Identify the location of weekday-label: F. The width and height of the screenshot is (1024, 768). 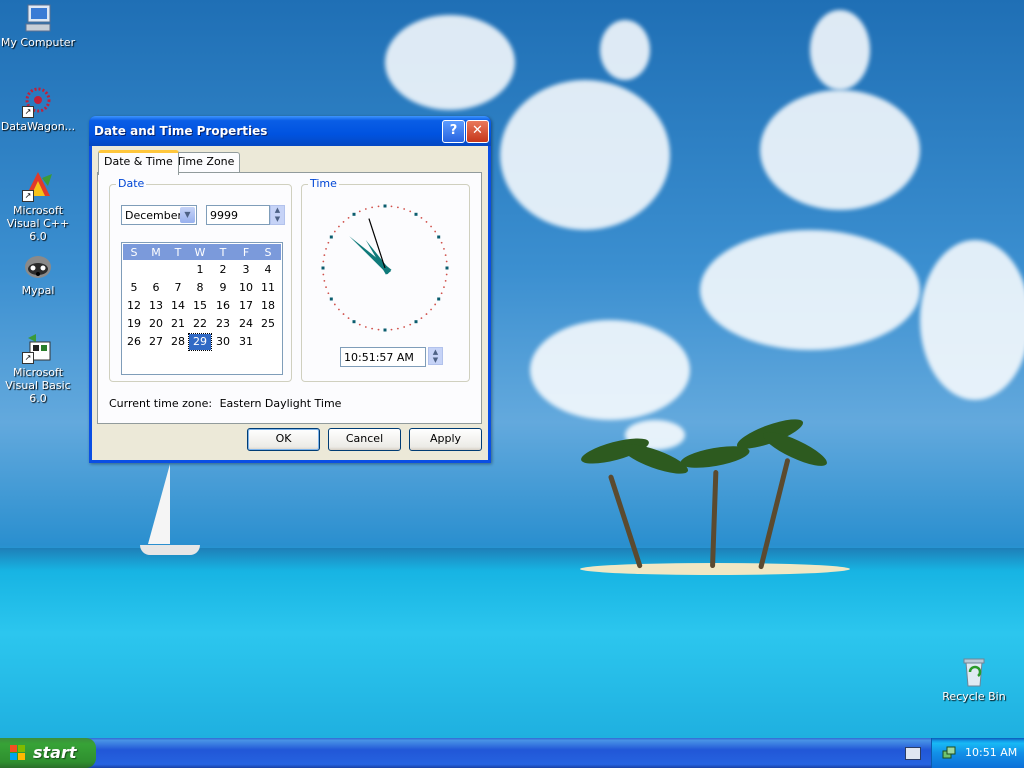
(246, 252).